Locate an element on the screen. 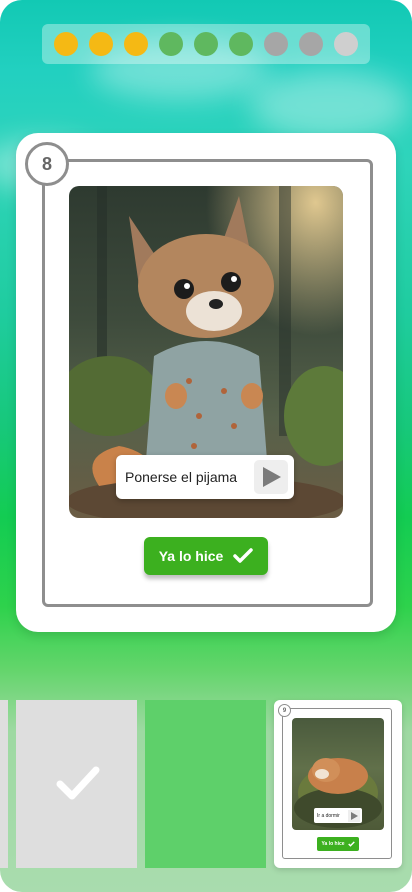 Image resolution: width=412 pixels, height=892 pixels. activity-label-card: Ir a dormir is located at coordinates (338, 815).